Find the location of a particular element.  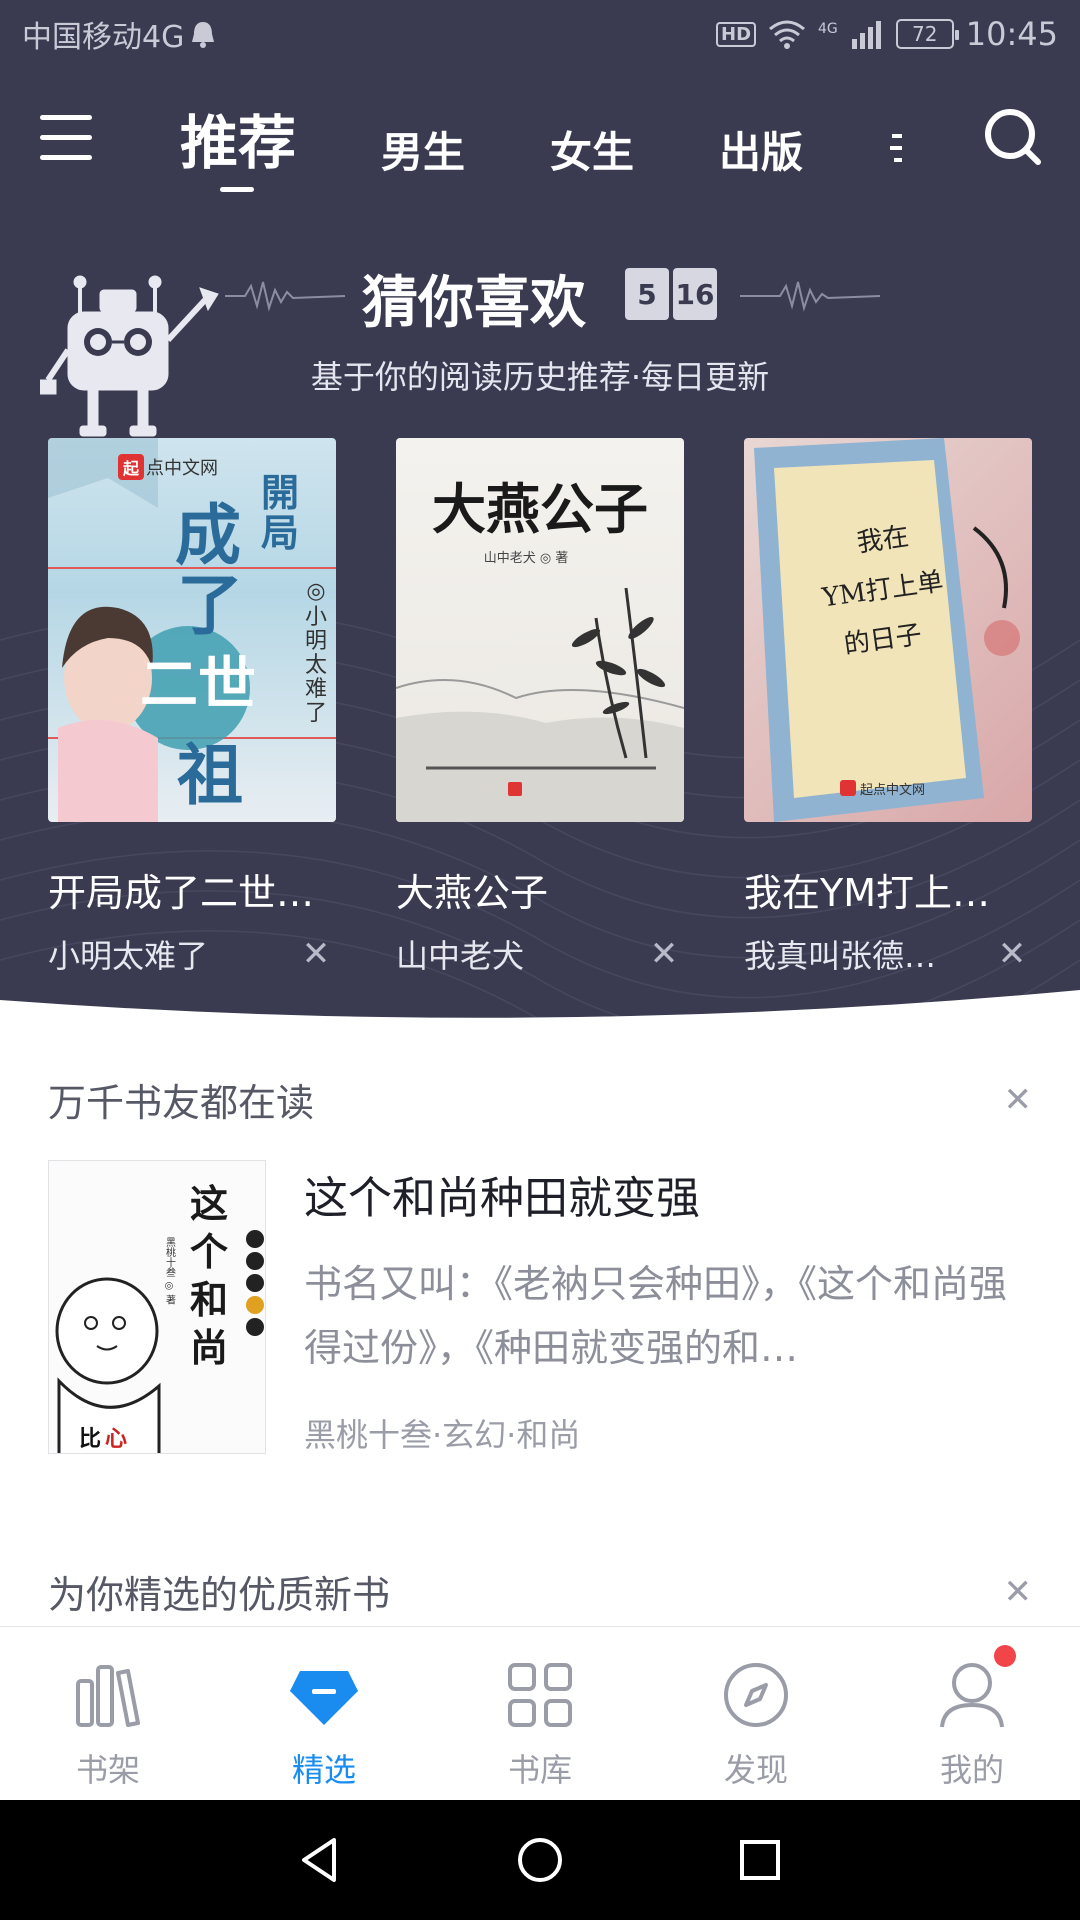

battery-indicator: 72 is located at coordinates (927, 34).